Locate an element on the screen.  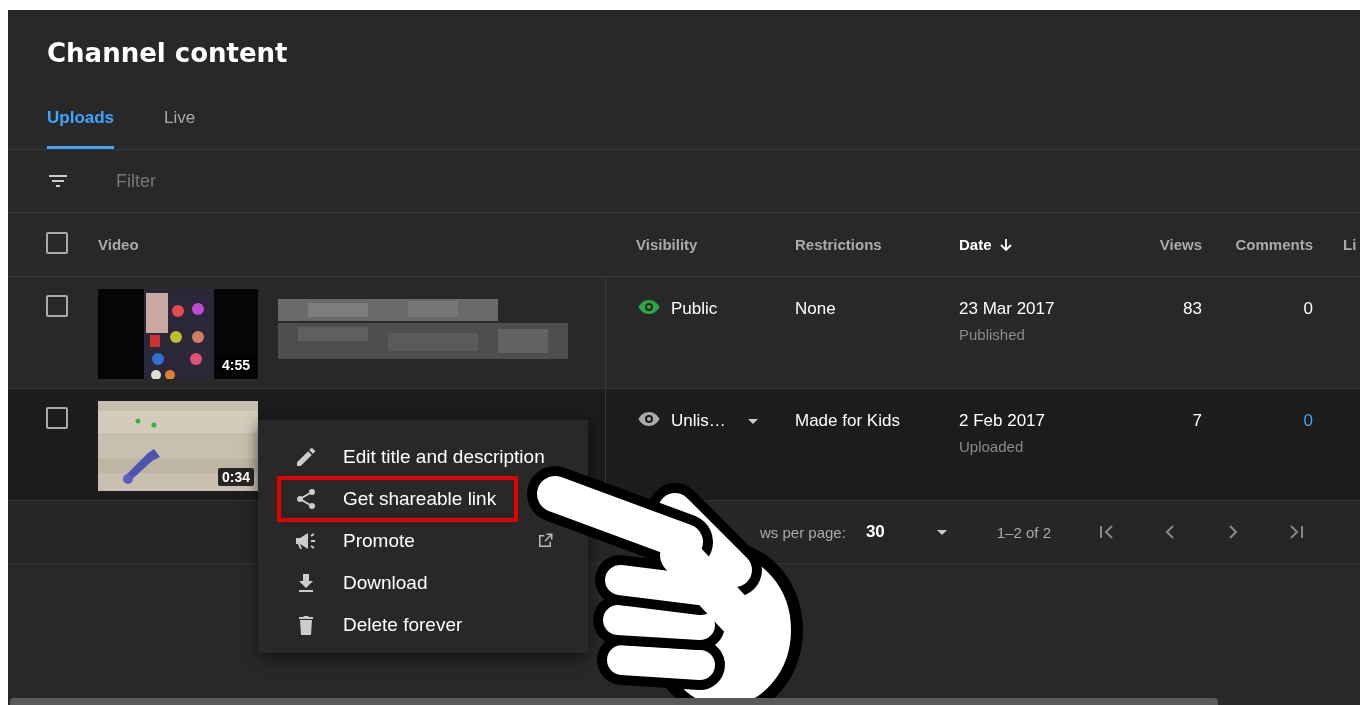
visibility-label: Public is located at coordinates (694, 309).